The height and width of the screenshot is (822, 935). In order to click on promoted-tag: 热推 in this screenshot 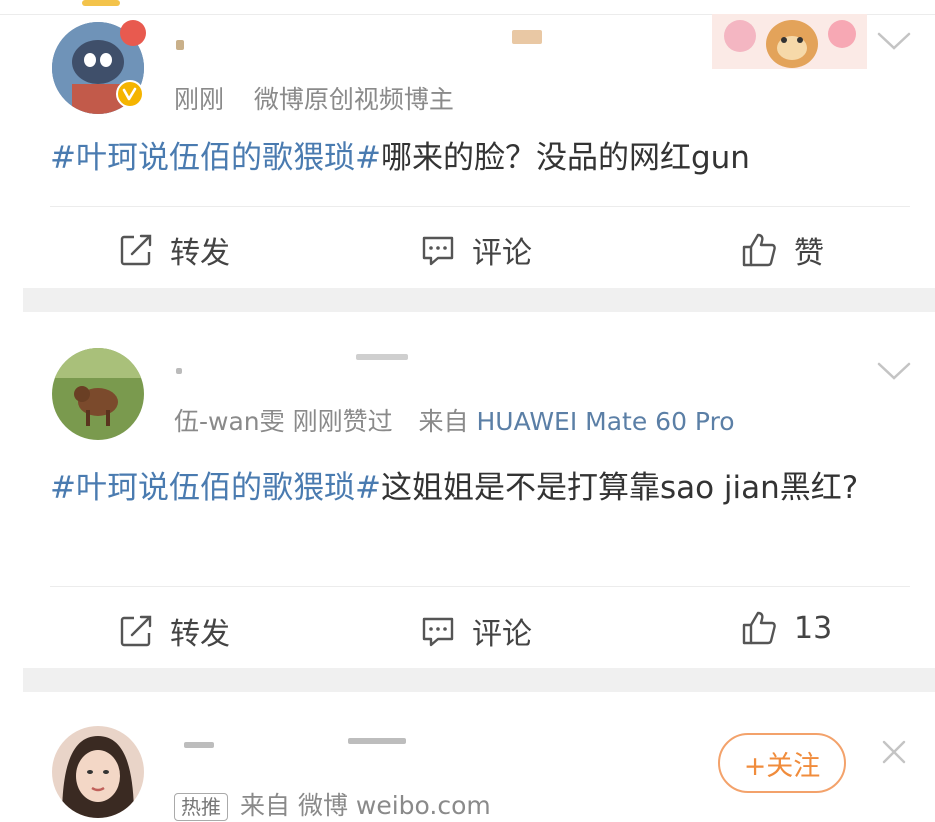, I will do `click(201, 807)`.